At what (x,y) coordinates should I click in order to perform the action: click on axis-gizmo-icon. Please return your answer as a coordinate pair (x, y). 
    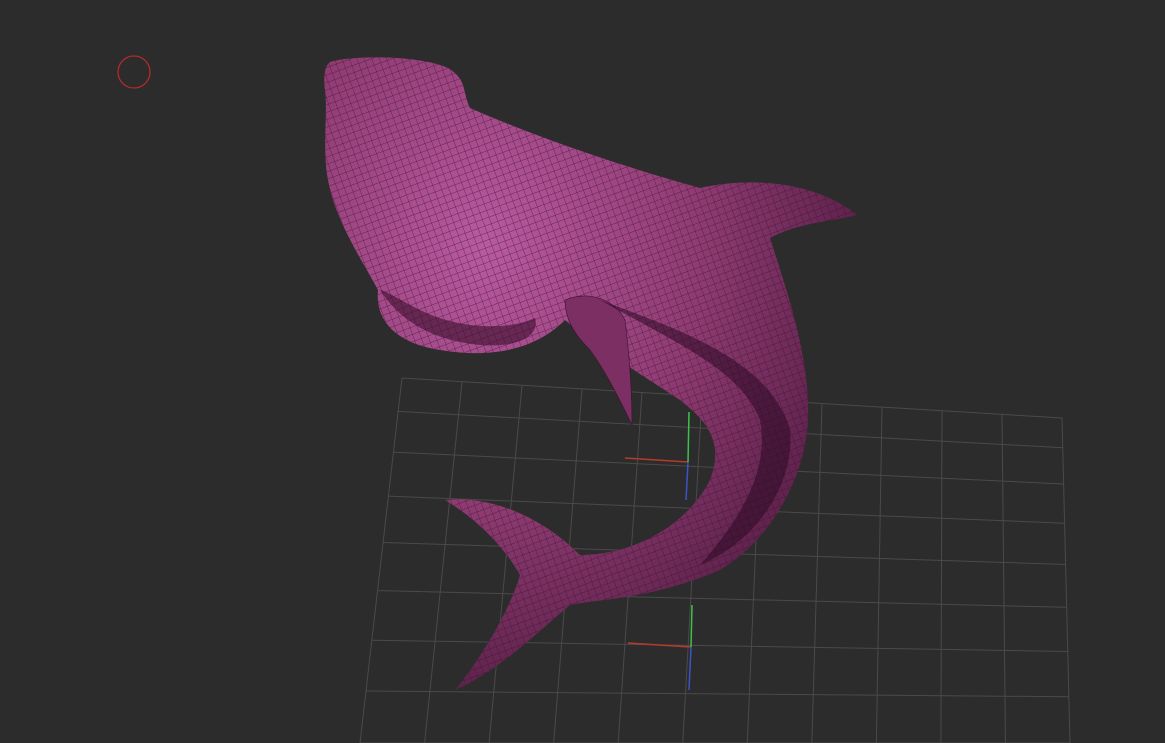
    Looking at the image, I should click on (660, 647).